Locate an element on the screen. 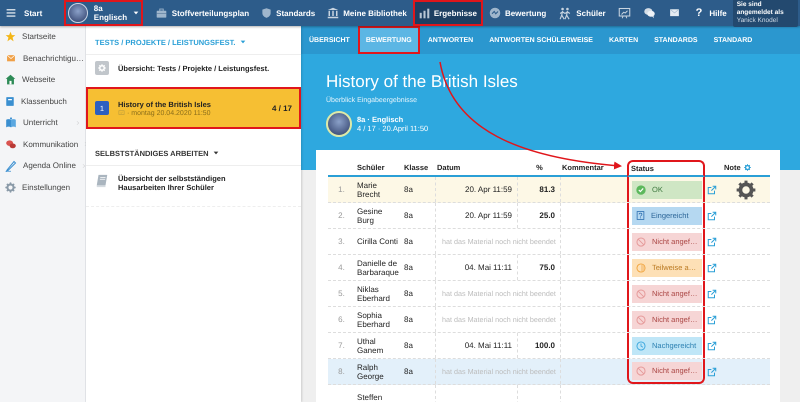  chat-icon is located at coordinates (649, 13).